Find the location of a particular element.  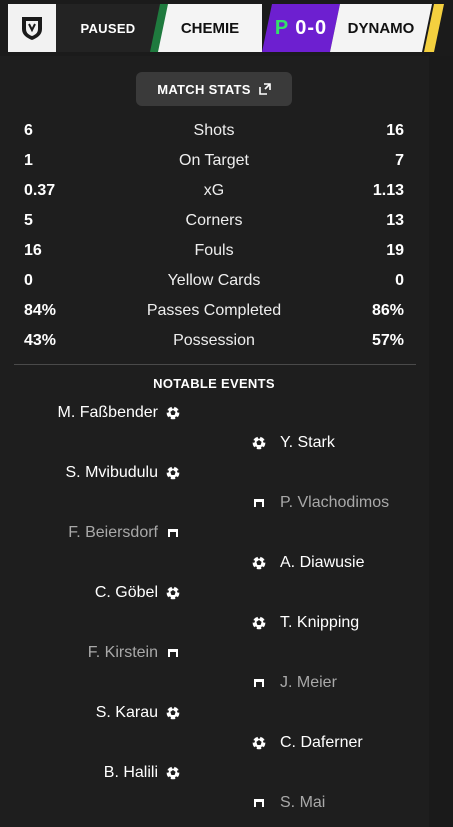

away-team-name: DYNAMO is located at coordinates (381, 28).